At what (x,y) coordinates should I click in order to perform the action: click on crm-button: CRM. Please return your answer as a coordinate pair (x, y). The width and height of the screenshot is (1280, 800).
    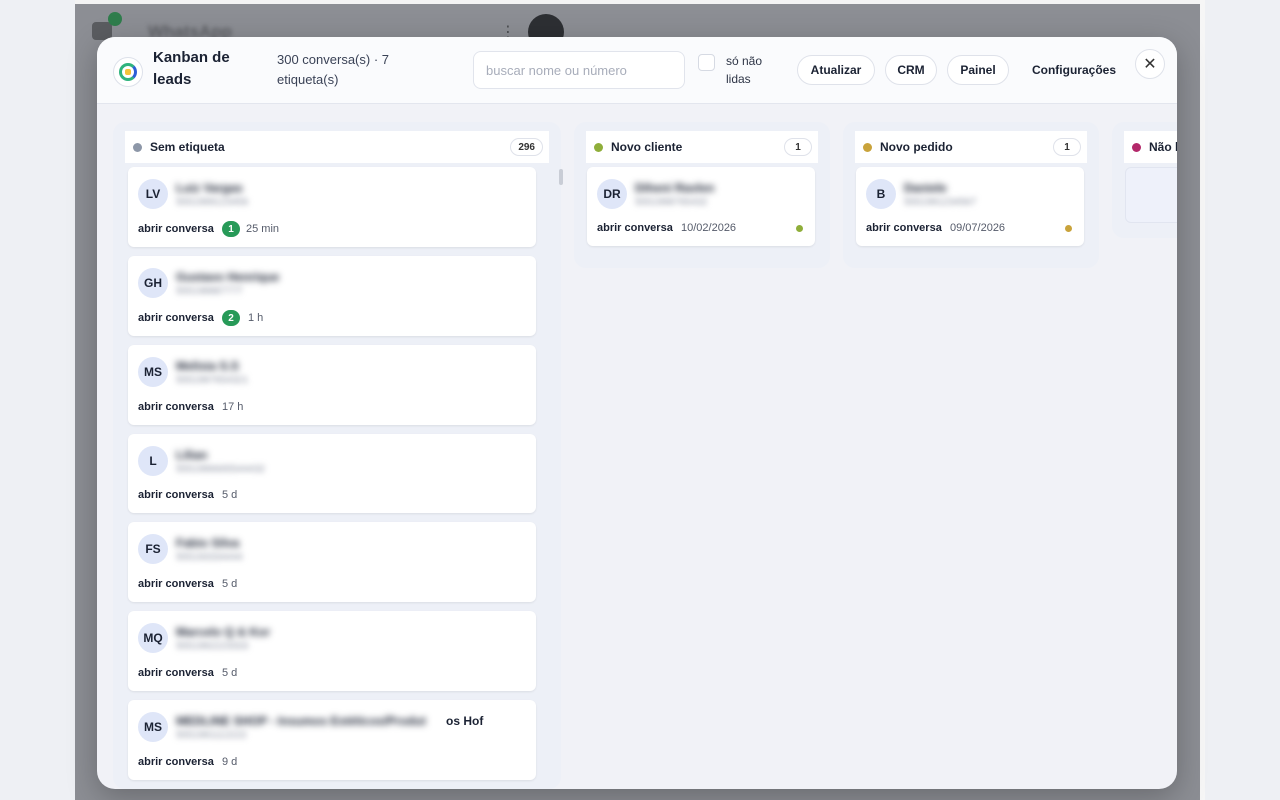
    Looking at the image, I should click on (911, 70).